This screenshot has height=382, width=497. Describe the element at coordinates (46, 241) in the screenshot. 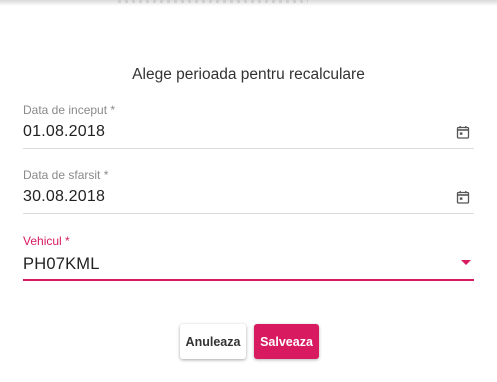

I see `vehicle-label: Vehicul *` at that location.